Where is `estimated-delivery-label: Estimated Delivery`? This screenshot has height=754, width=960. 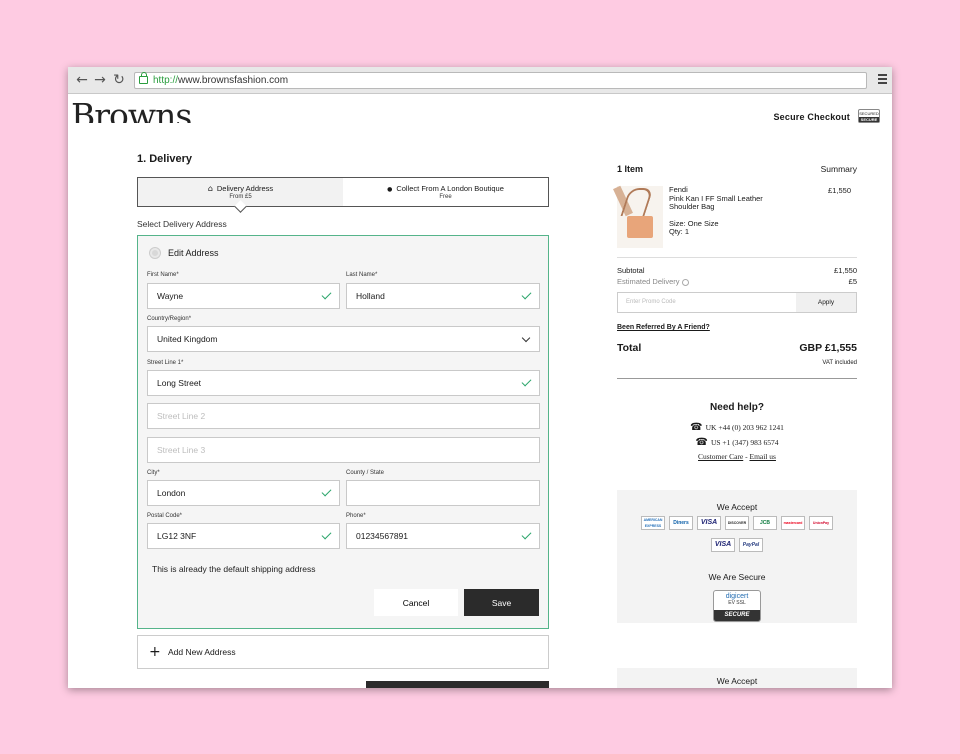
estimated-delivery-label: Estimated Delivery is located at coordinates (653, 281).